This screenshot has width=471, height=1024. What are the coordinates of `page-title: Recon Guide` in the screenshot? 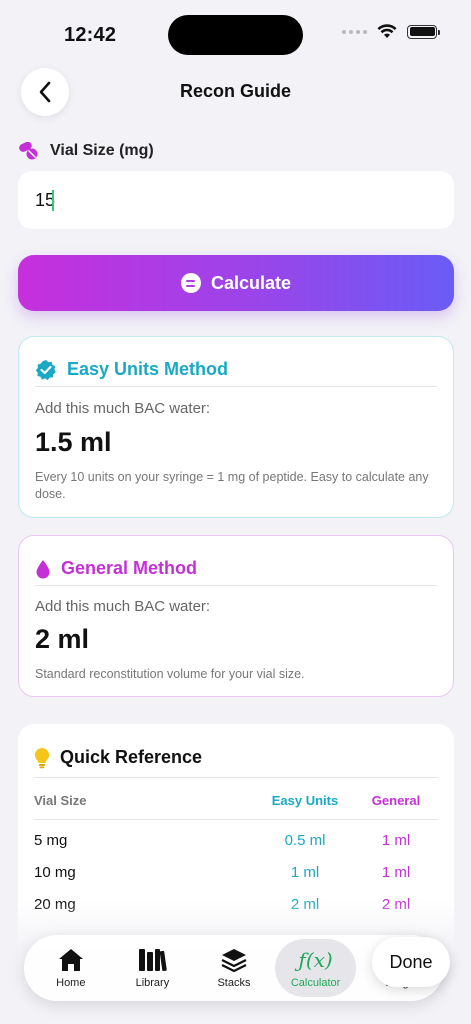 It's located at (235, 91).